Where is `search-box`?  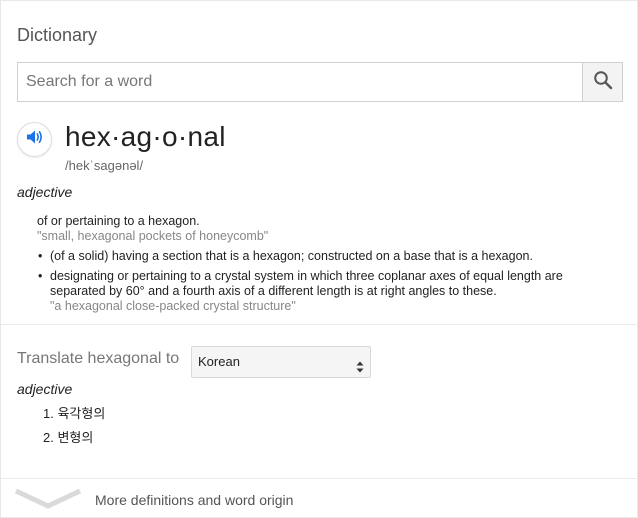 search-box is located at coordinates (320, 82).